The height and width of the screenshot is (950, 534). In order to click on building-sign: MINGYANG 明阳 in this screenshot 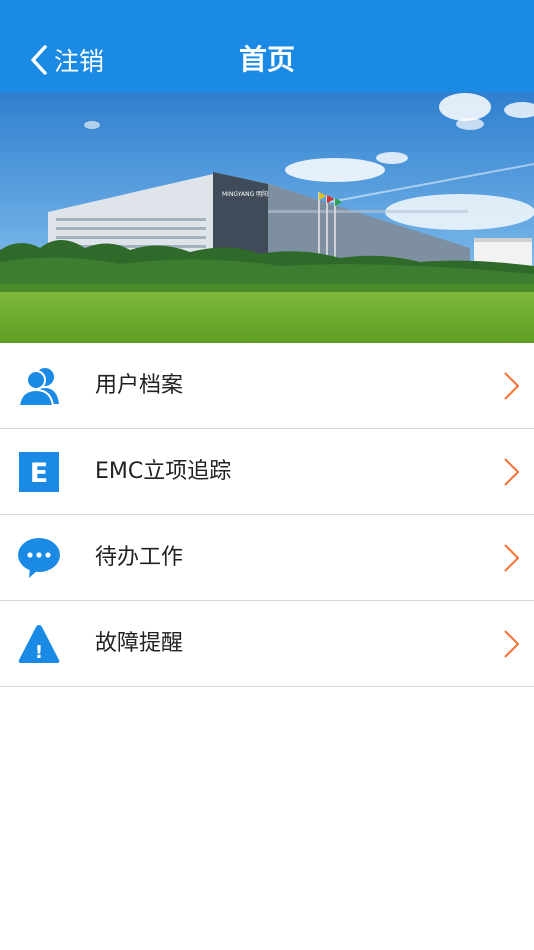, I will do `click(245, 194)`.